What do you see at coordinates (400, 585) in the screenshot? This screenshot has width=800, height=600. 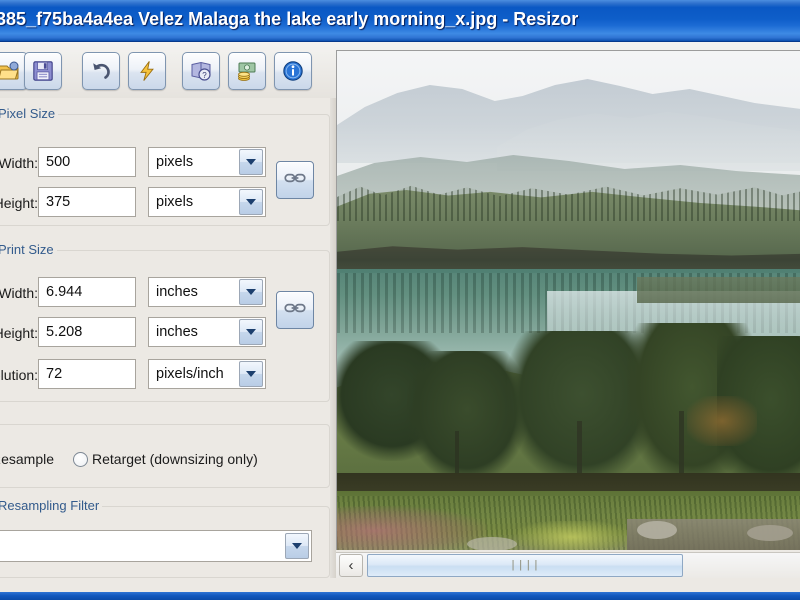 I see `window-bottom-filler` at bounding box center [400, 585].